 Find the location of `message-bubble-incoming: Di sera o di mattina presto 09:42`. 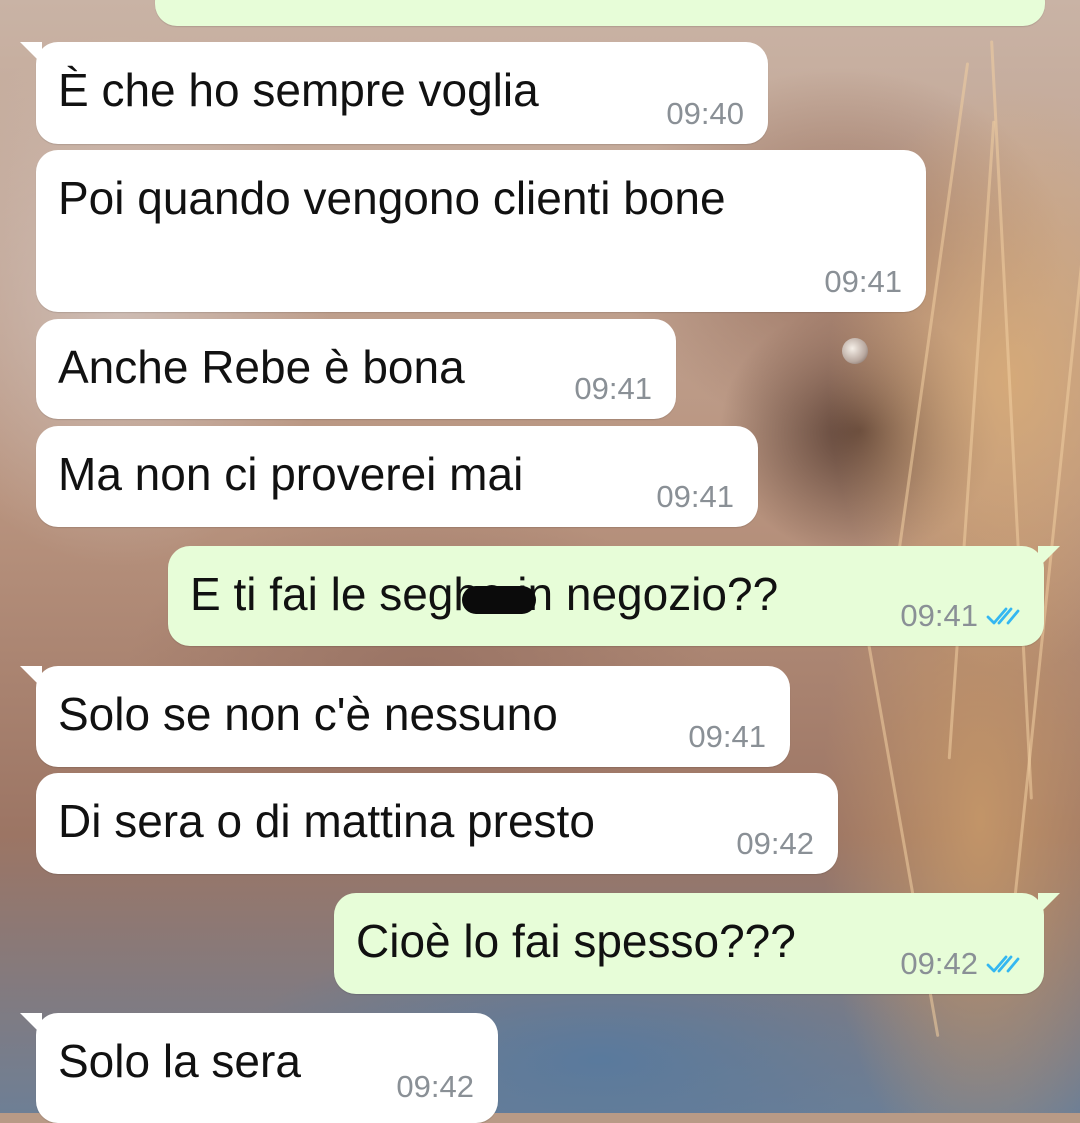

message-bubble-incoming: Di sera o di mattina presto 09:42 is located at coordinates (437, 823).